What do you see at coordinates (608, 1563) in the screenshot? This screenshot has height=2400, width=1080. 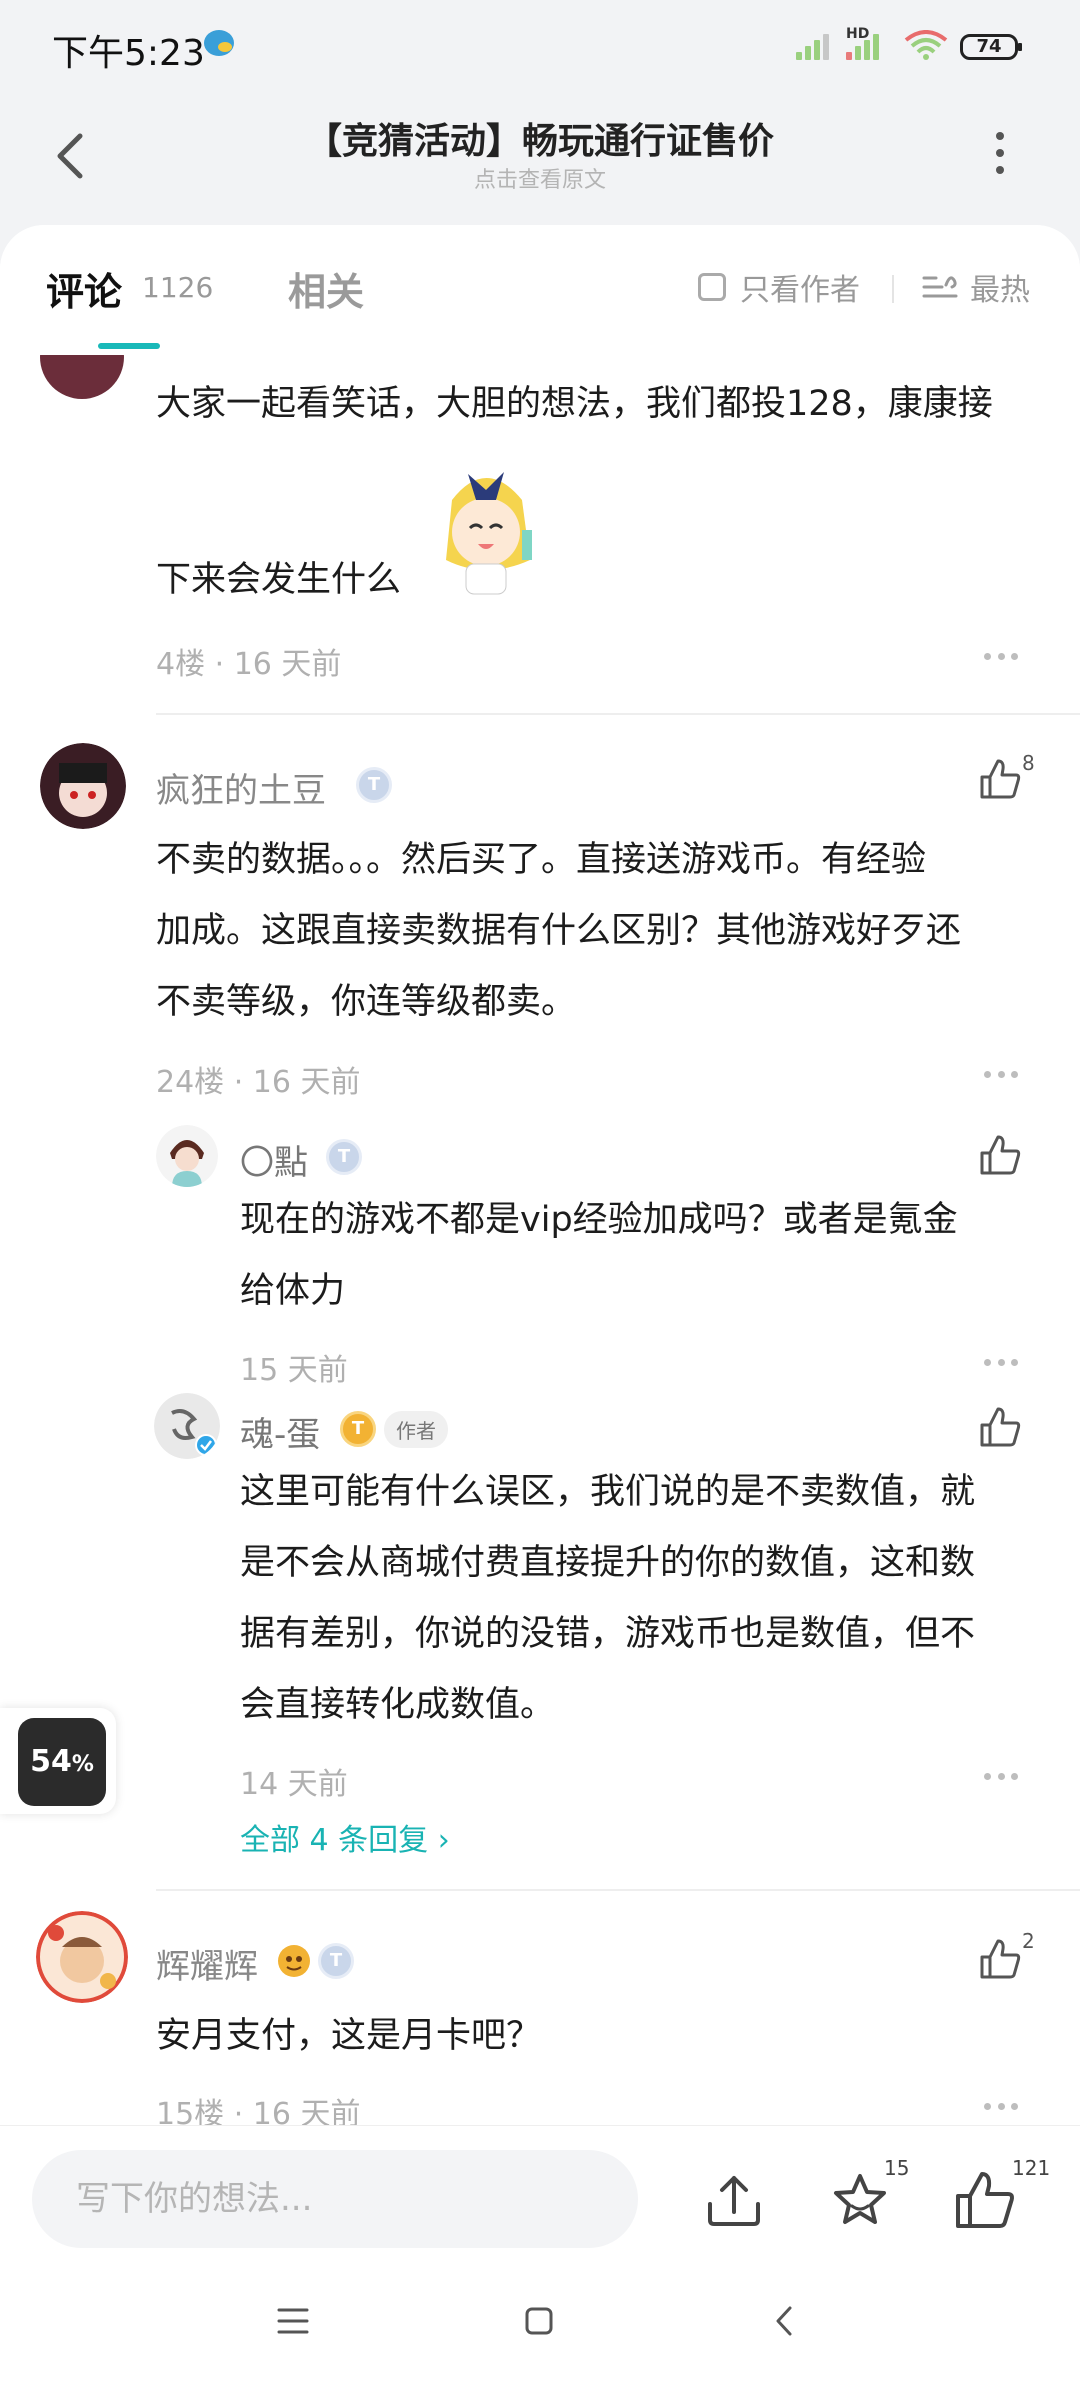 I see `reply-text: 是不会从商城付费直接提升的你的数值，这和数` at bounding box center [608, 1563].